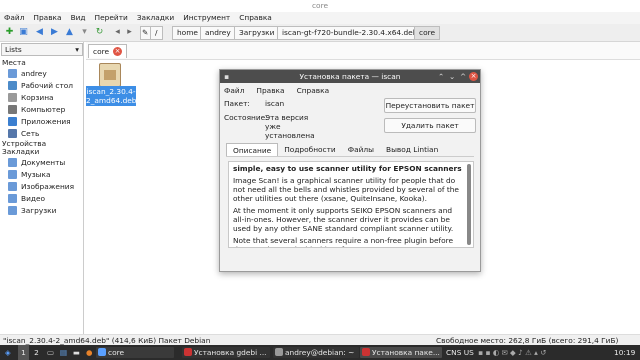 This screenshot has height=360, width=640. I want to click on sidebar-mode-label: Lists, so click(13, 49).